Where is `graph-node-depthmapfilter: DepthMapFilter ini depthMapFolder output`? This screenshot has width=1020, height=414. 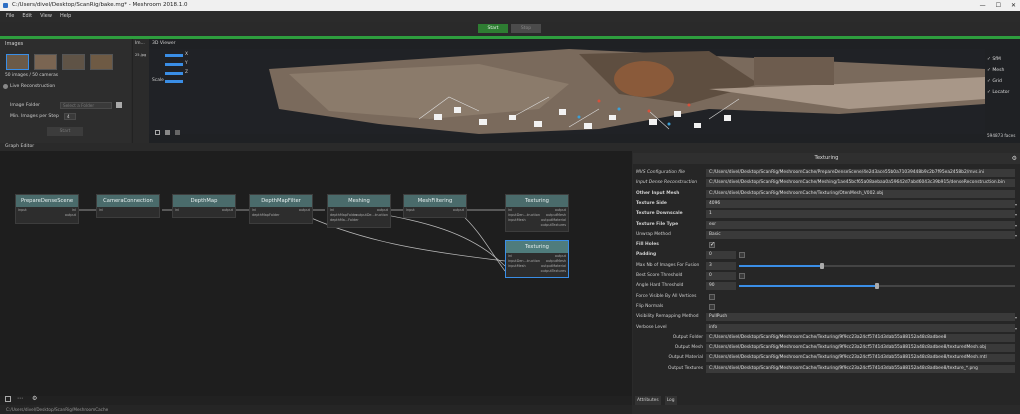 graph-node-depthmapfilter: DepthMapFilter ini depthMapFolder output is located at coordinates (281, 209).